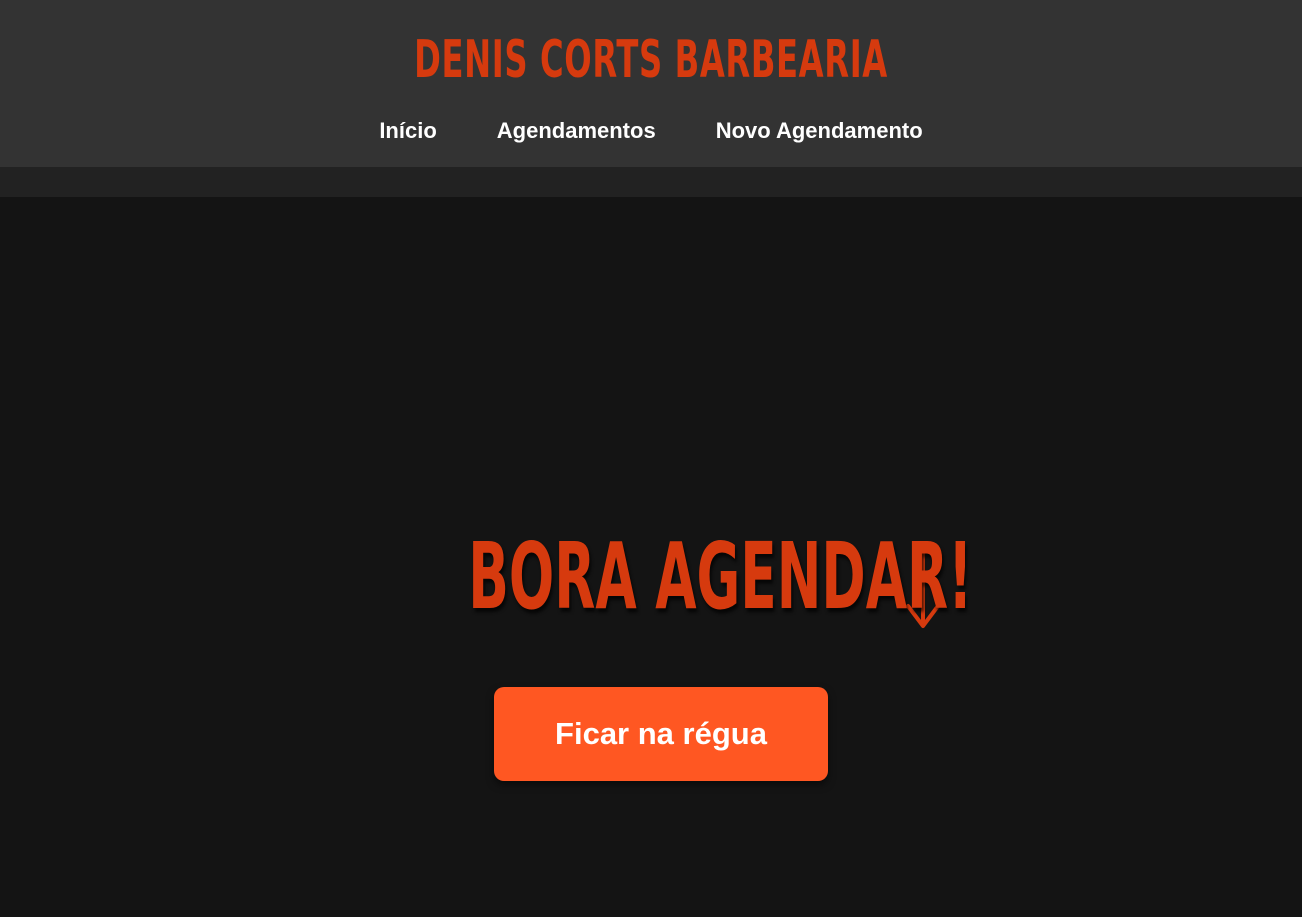 This screenshot has height=917, width=1302. I want to click on schedule-cta-button: Ficar na régua, so click(661, 734).